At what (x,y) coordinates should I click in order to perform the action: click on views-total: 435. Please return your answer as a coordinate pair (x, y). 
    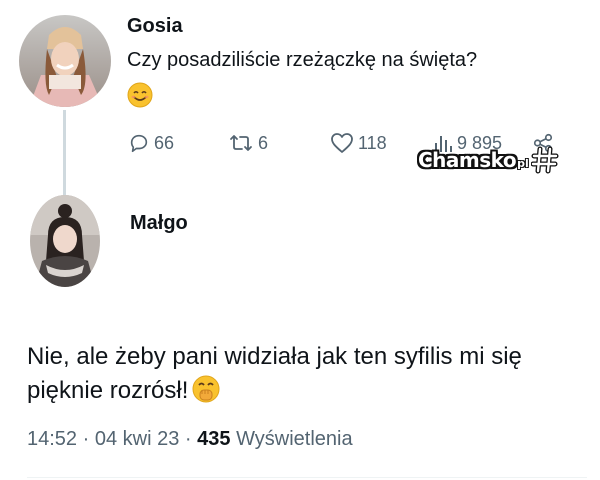
    Looking at the image, I should click on (214, 439).